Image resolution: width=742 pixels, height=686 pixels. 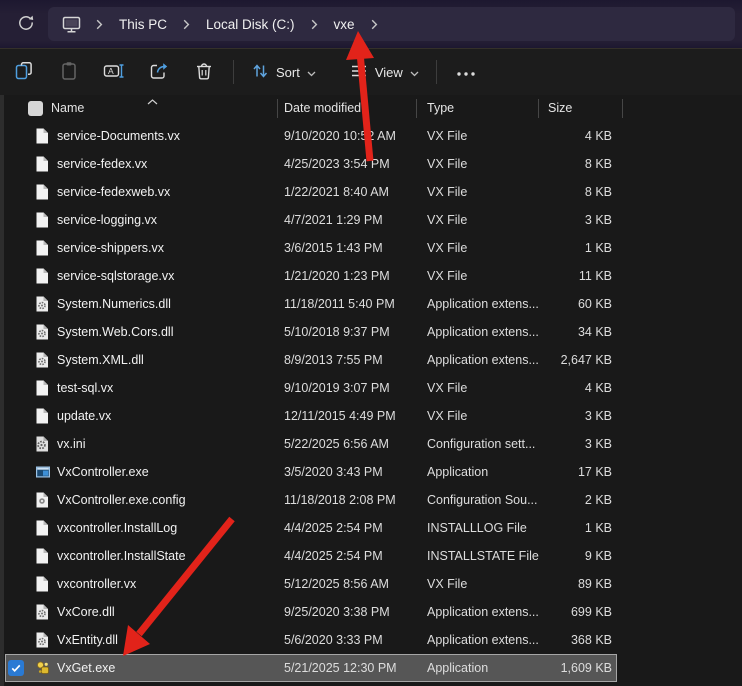 I want to click on rename-button: A, so click(x=113, y=72).